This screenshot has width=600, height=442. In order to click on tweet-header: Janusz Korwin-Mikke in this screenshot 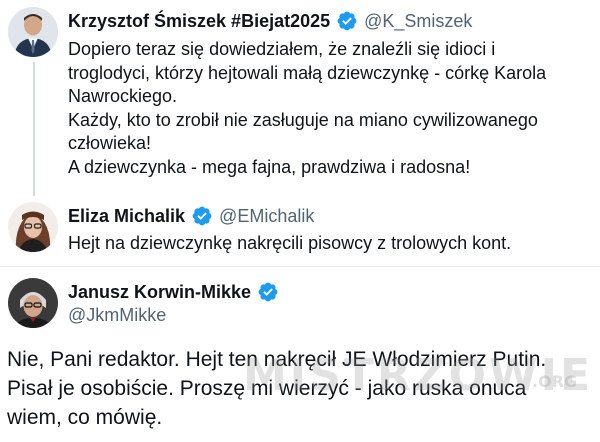, I will do `click(176, 292)`.